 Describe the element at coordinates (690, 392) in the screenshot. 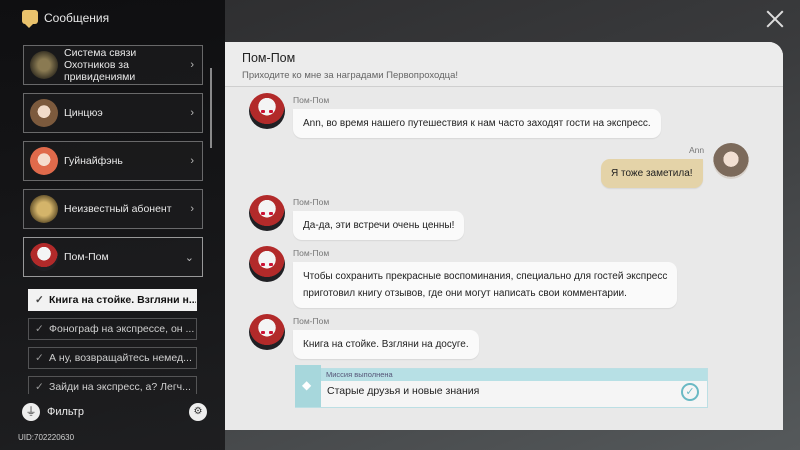

I see `checkmark-circle-icon: ✓` at that location.